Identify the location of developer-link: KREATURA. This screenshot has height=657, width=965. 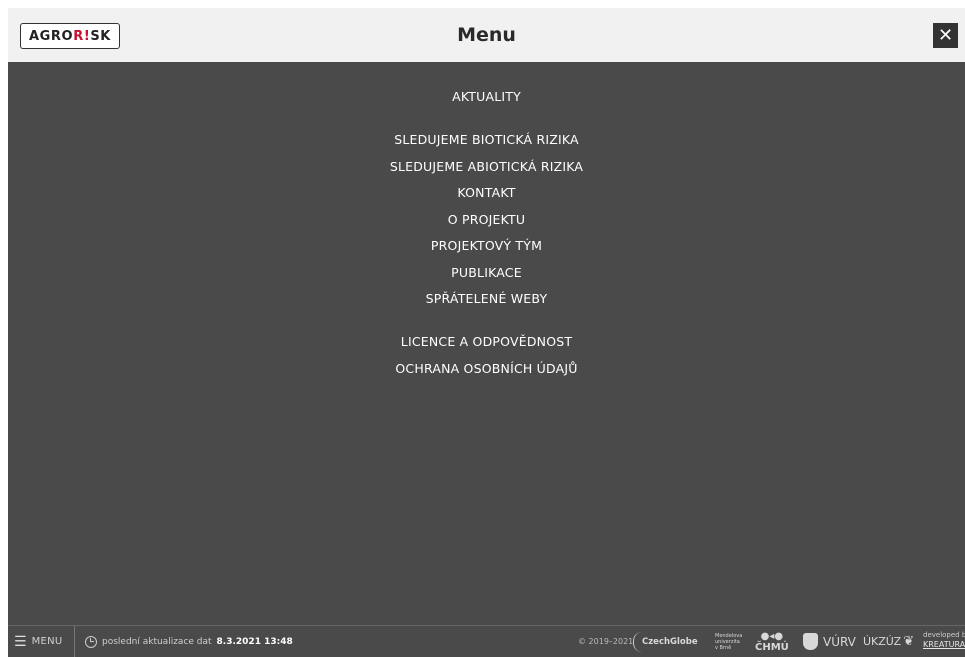
(944, 645).